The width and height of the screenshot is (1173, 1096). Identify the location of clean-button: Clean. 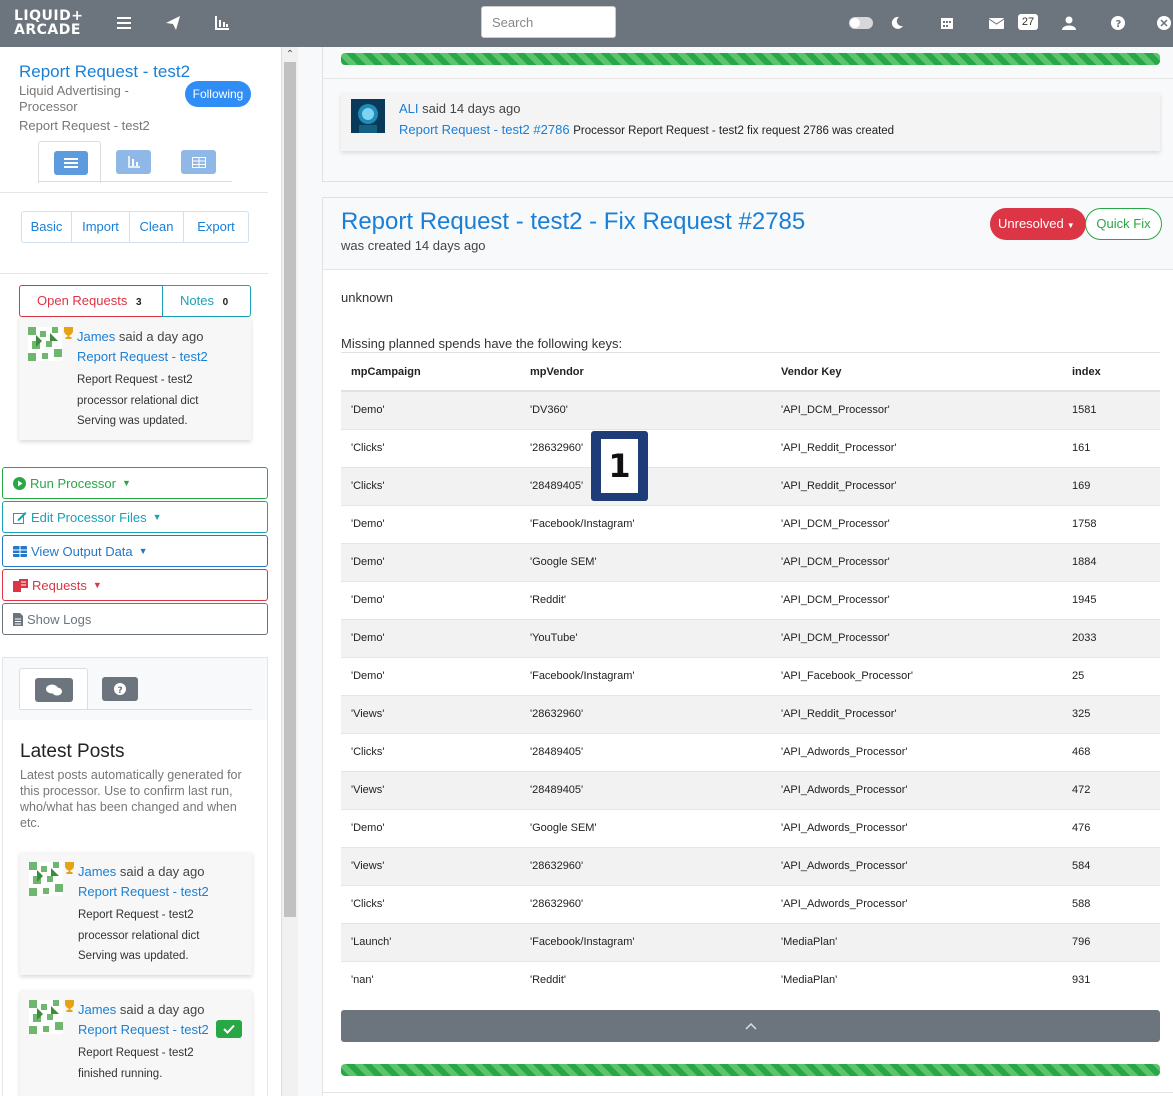
(157, 227).